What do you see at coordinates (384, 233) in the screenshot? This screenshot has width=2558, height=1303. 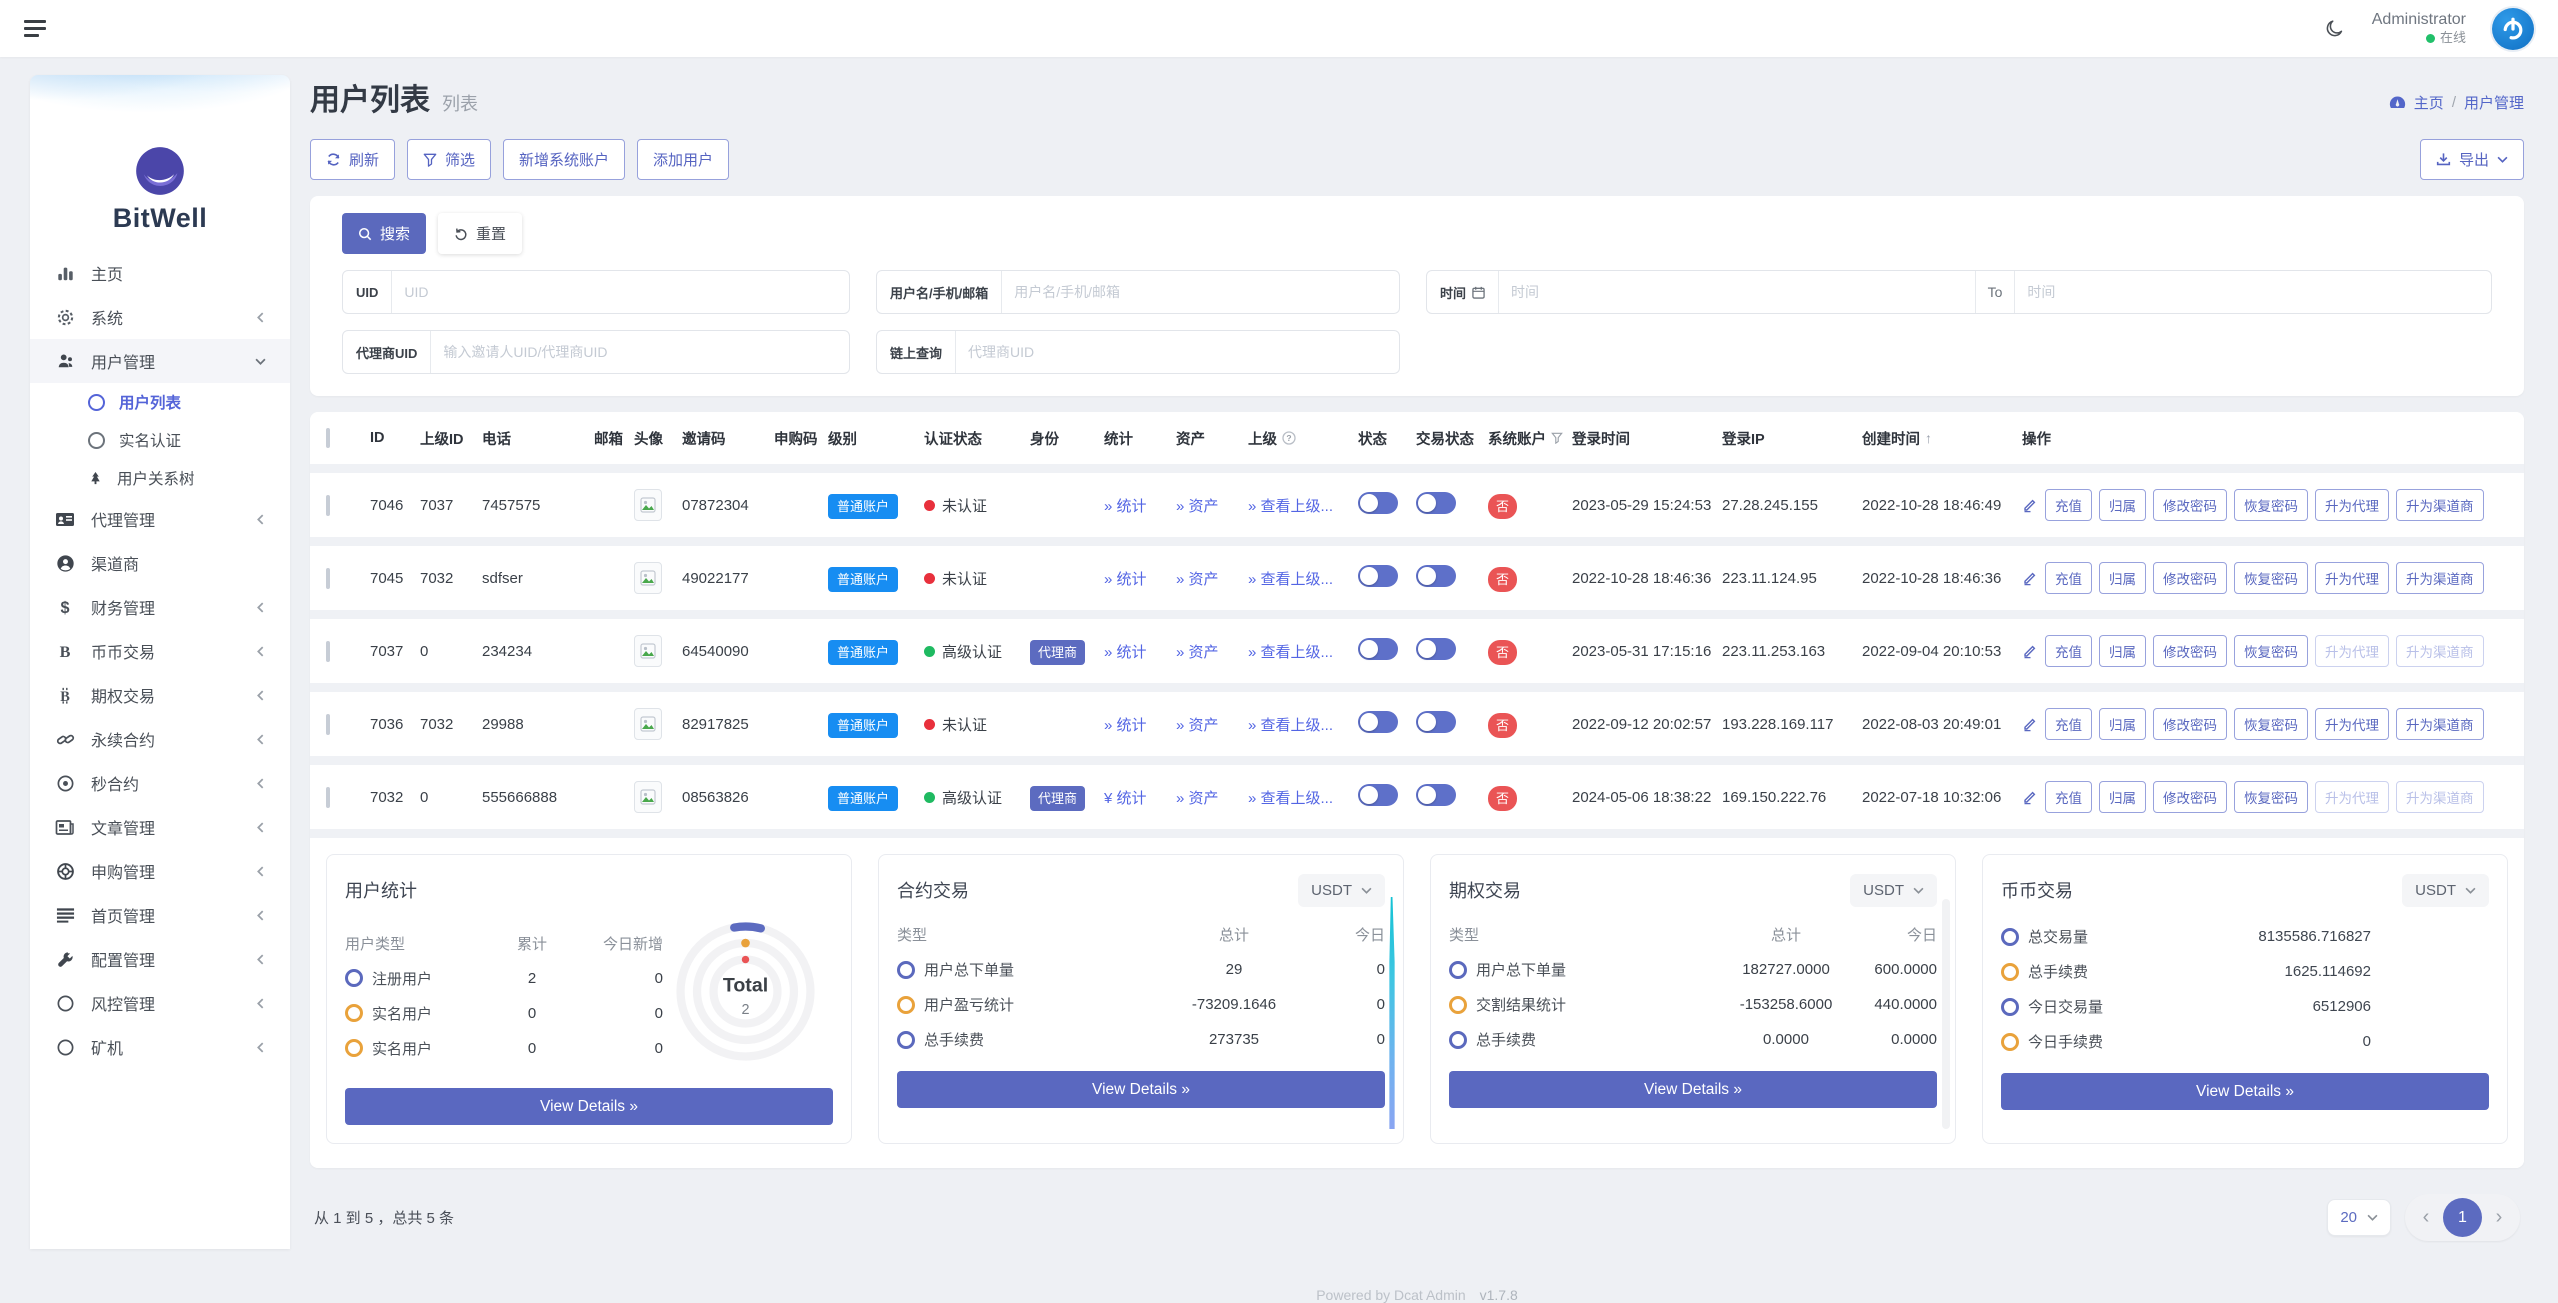 I see `search-button: 搜索` at bounding box center [384, 233].